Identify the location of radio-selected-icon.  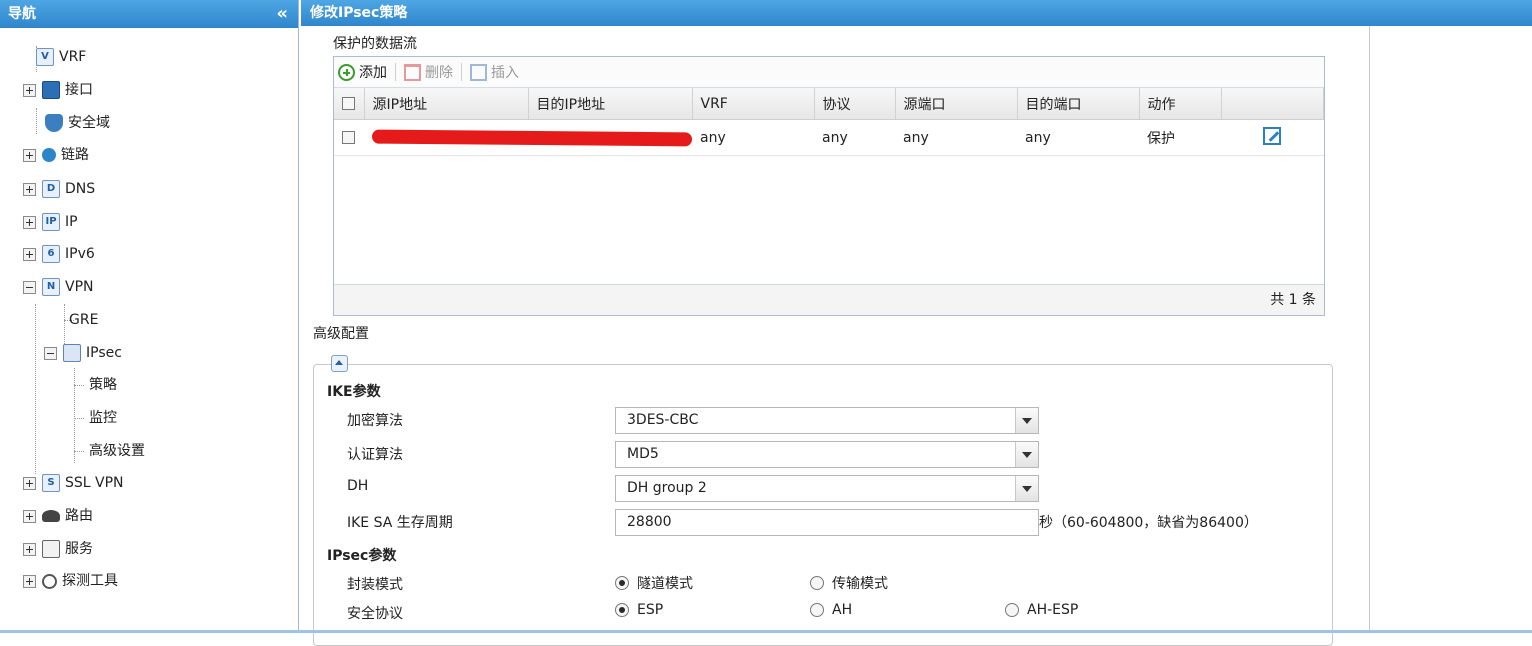
(622, 583).